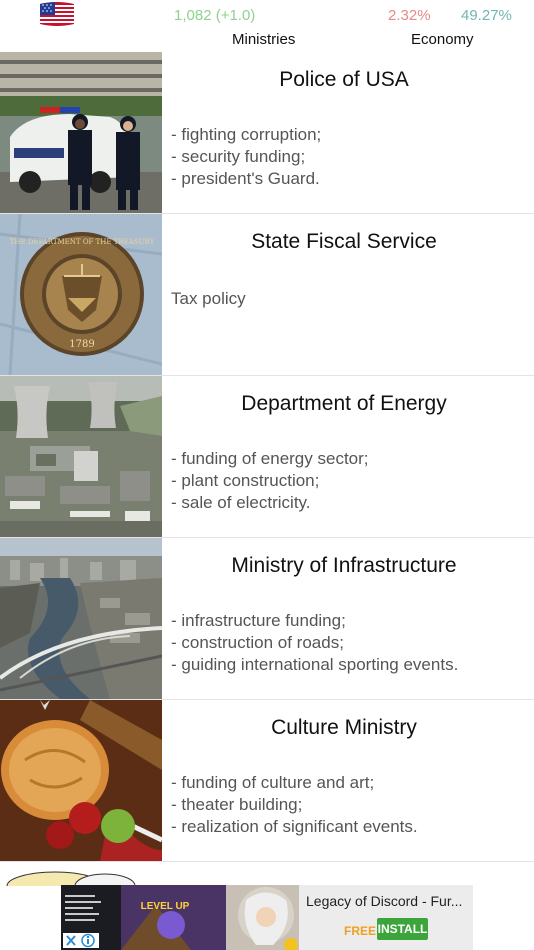  What do you see at coordinates (215, 15) in the screenshot?
I see `ministries-stat: 1,082 (+1.0)` at bounding box center [215, 15].